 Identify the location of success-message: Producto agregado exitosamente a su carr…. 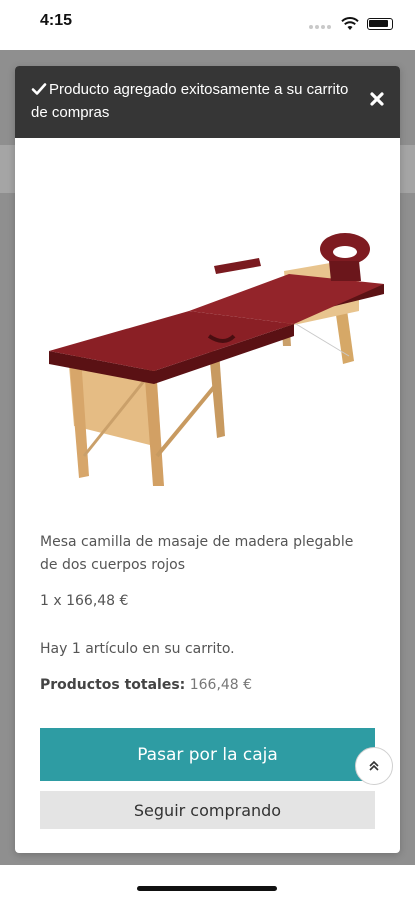
(190, 101).